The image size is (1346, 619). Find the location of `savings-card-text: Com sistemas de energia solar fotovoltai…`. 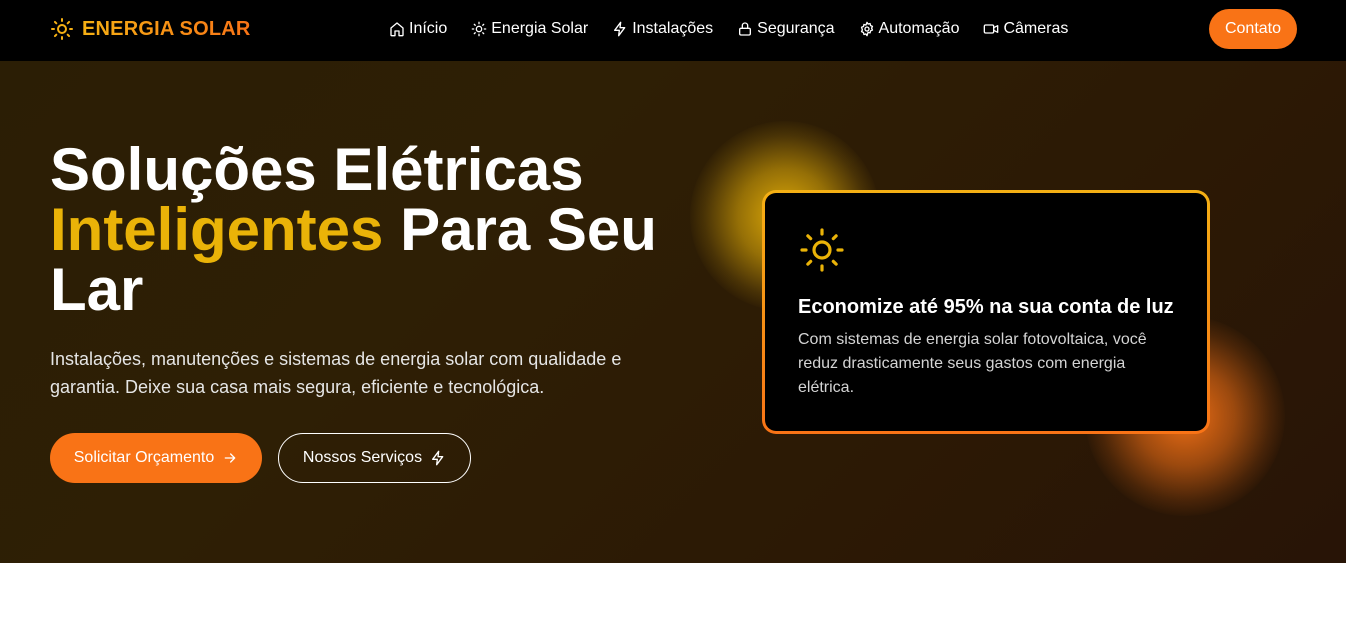

savings-card-text: Com sistemas de energia solar fotovoltai… is located at coordinates (972, 363).